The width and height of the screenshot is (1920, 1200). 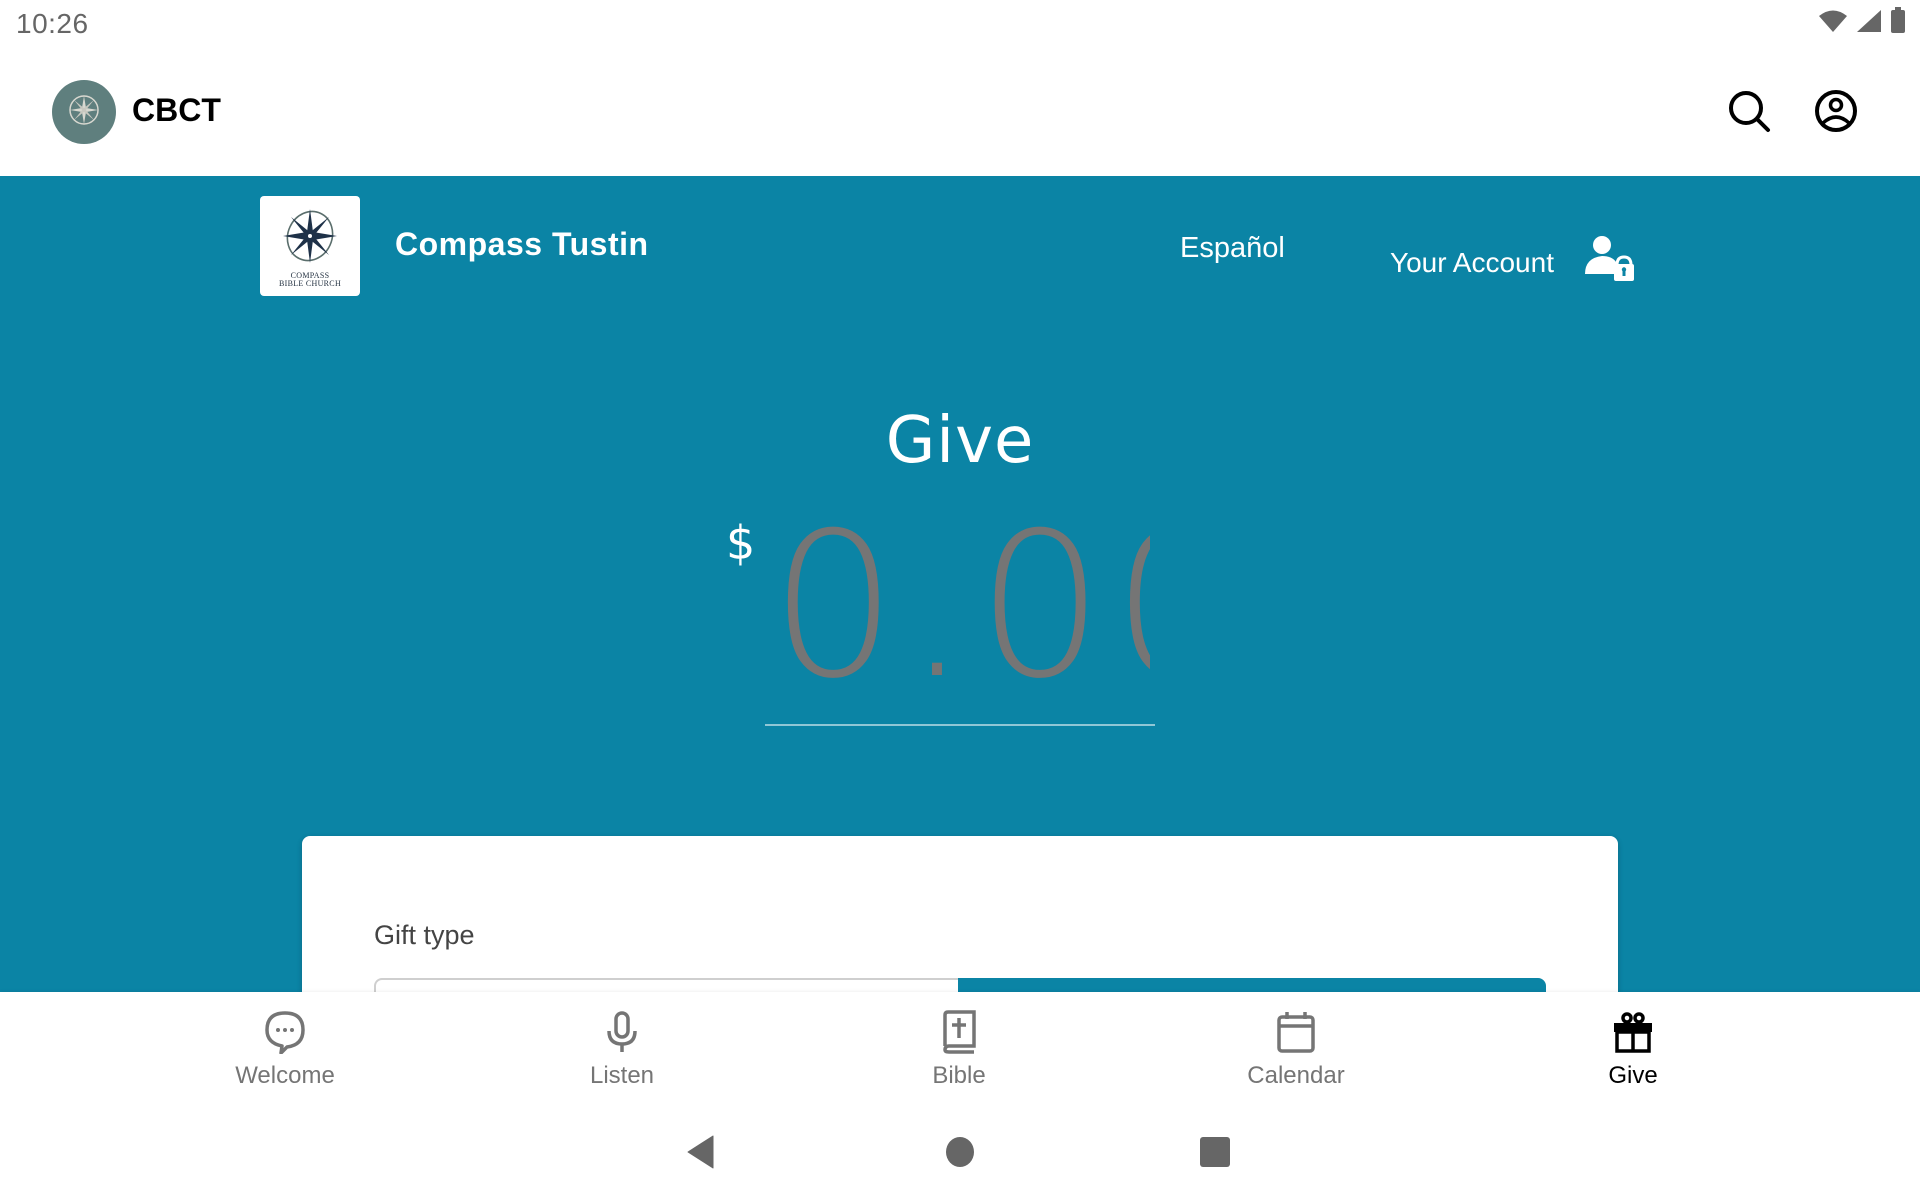 What do you see at coordinates (424, 935) in the screenshot?
I see `gift-type-label: Gift type` at bounding box center [424, 935].